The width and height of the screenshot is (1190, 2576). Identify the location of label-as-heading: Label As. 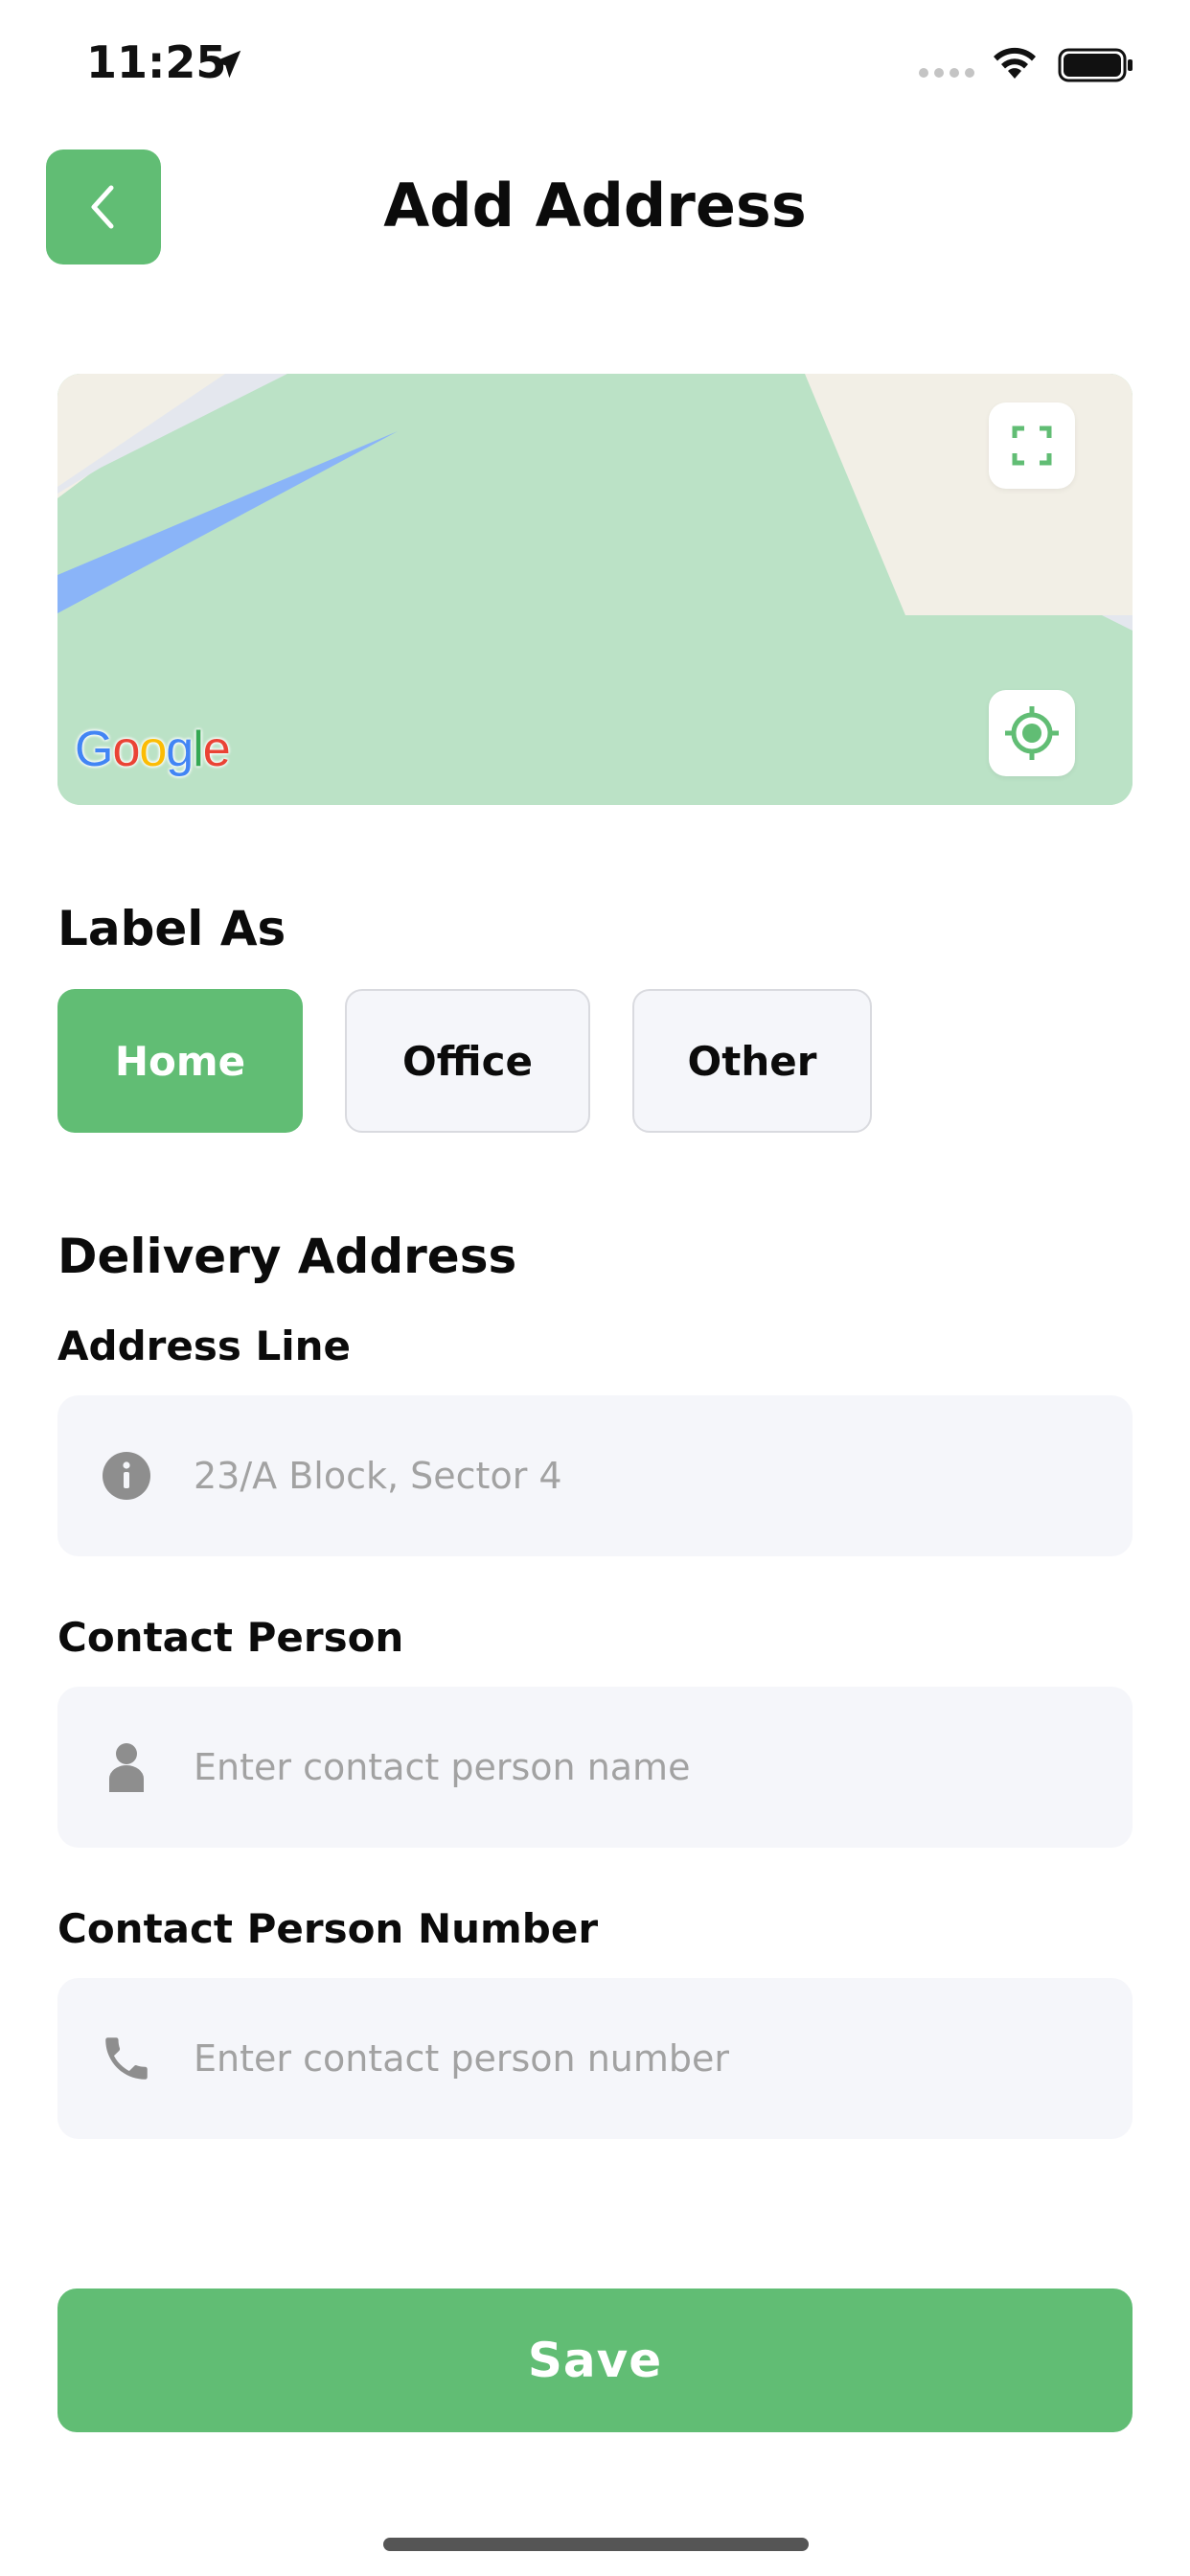
(171, 928).